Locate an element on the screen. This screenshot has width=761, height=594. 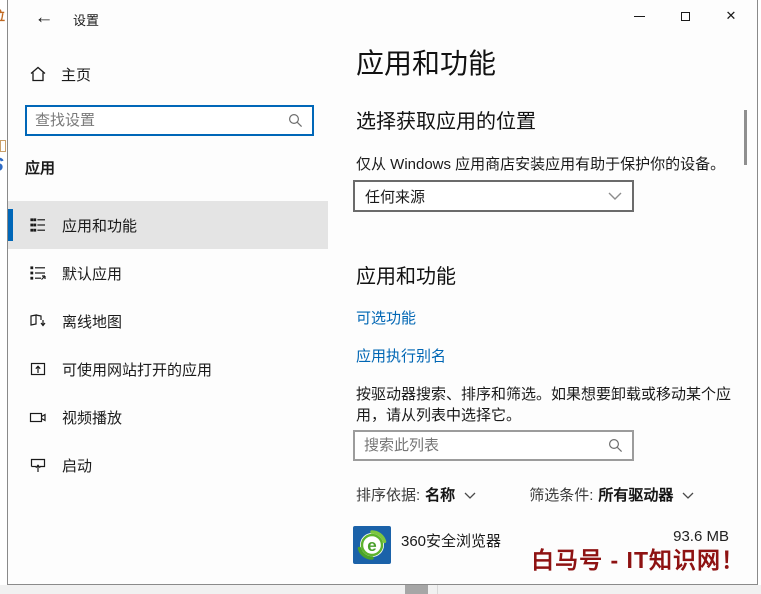
sidebar-item-label: 可使用网站打开的应用 is located at coordinates (137, 370).